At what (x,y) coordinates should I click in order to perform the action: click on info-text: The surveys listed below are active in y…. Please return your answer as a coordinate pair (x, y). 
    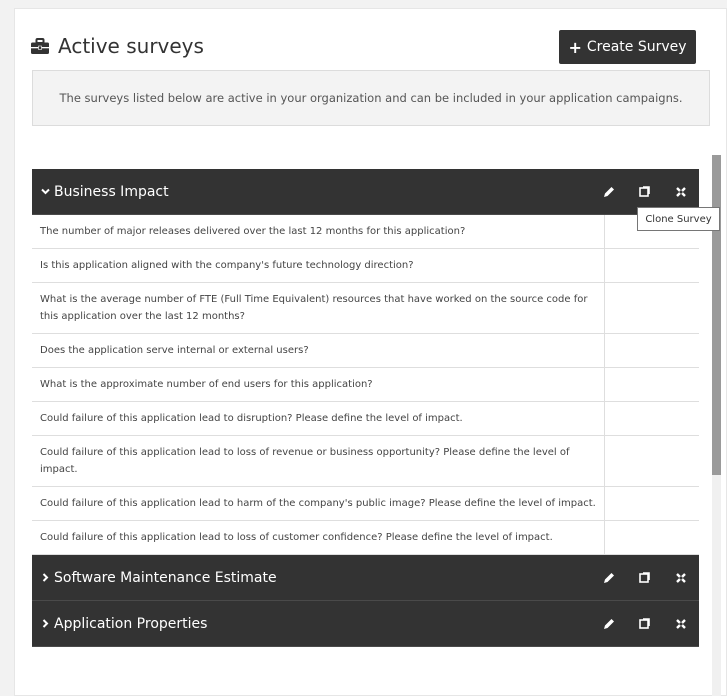
    Looking at the image, I should click on (371, 98).